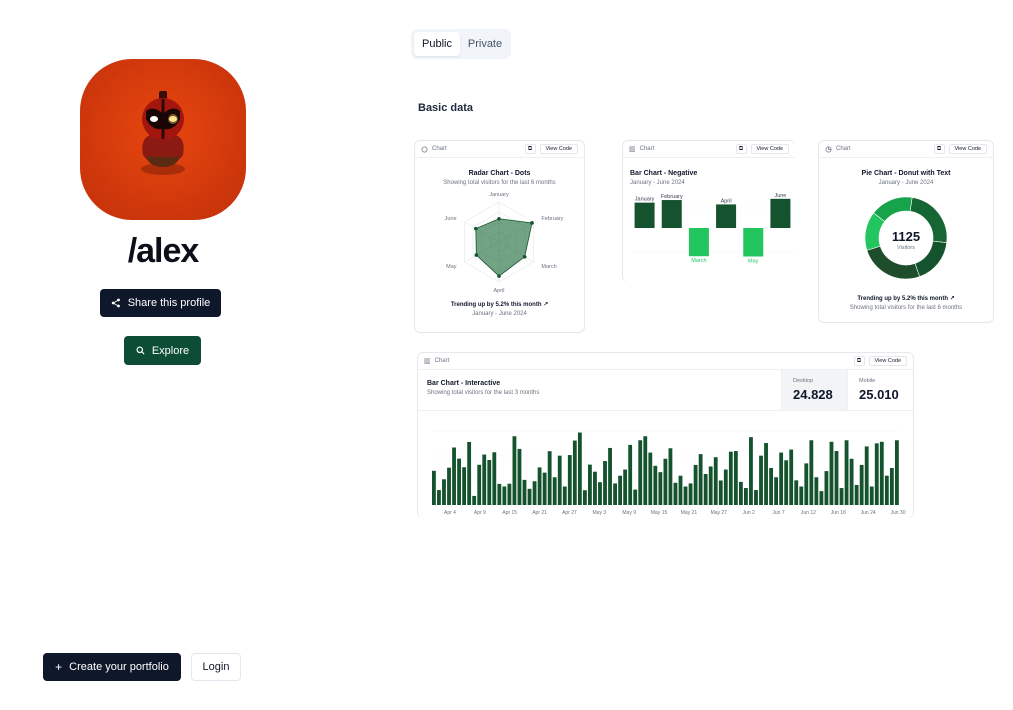 This screenshot has height=710, width=1013. What do you see at coordinates (600, 513) in the screenshot?
I see `x-tick-label: May 3` at bounding box center [600, 513].